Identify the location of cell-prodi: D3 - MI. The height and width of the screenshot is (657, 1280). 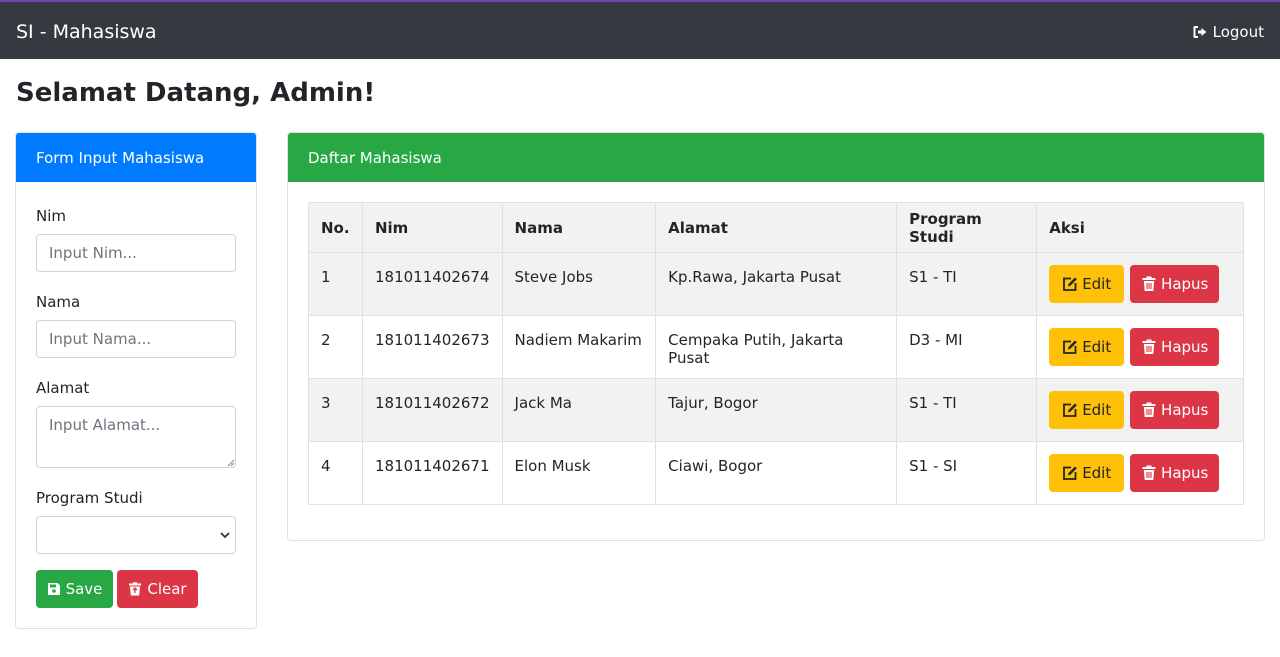
(967, 347).